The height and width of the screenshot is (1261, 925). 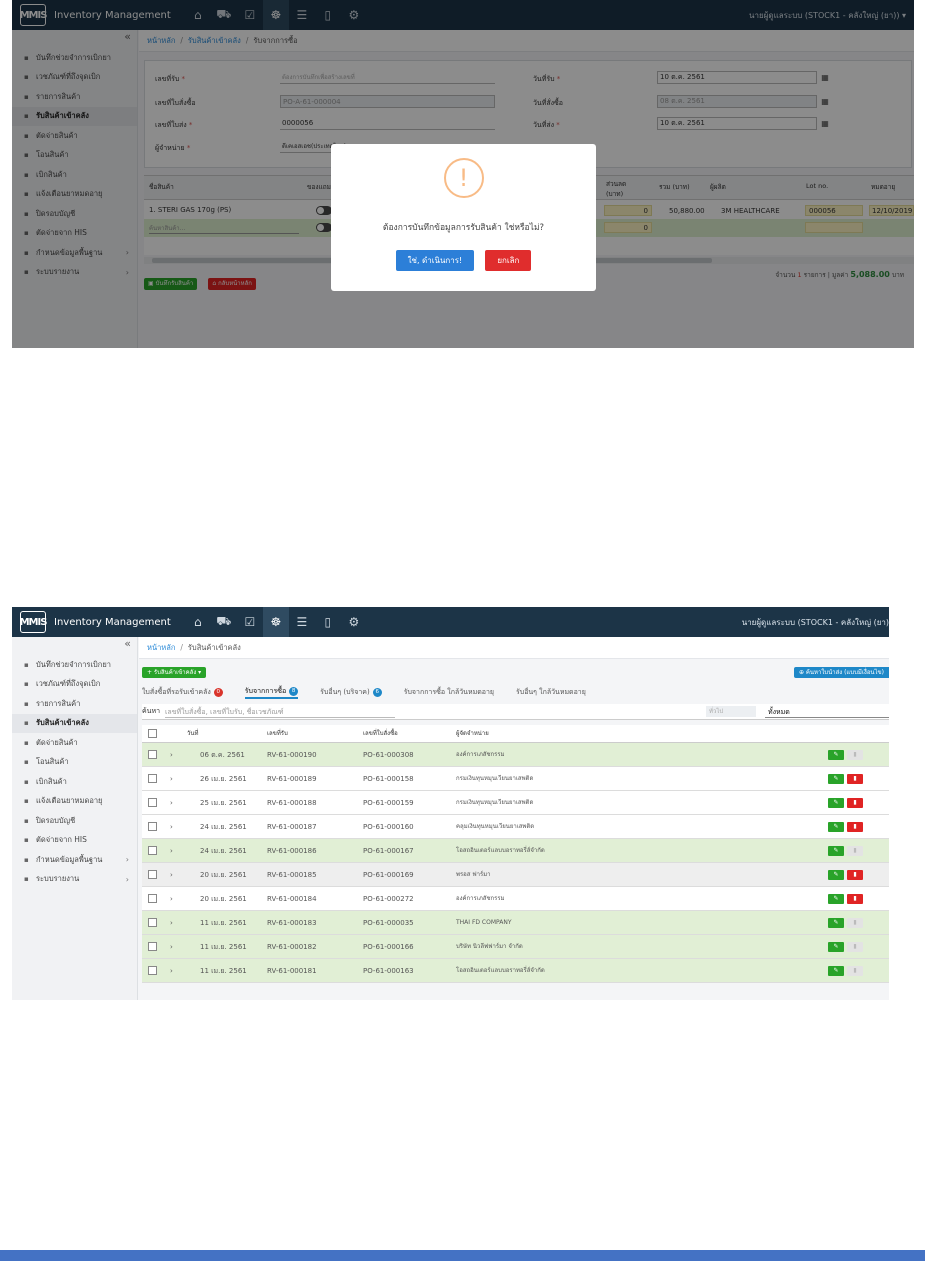 What do you see at coordinates (74, 743) in the screenshot?
I see `sidebar-item: ▪ ตัดจ่ายสินค้า` at bounding box center [74, 743].